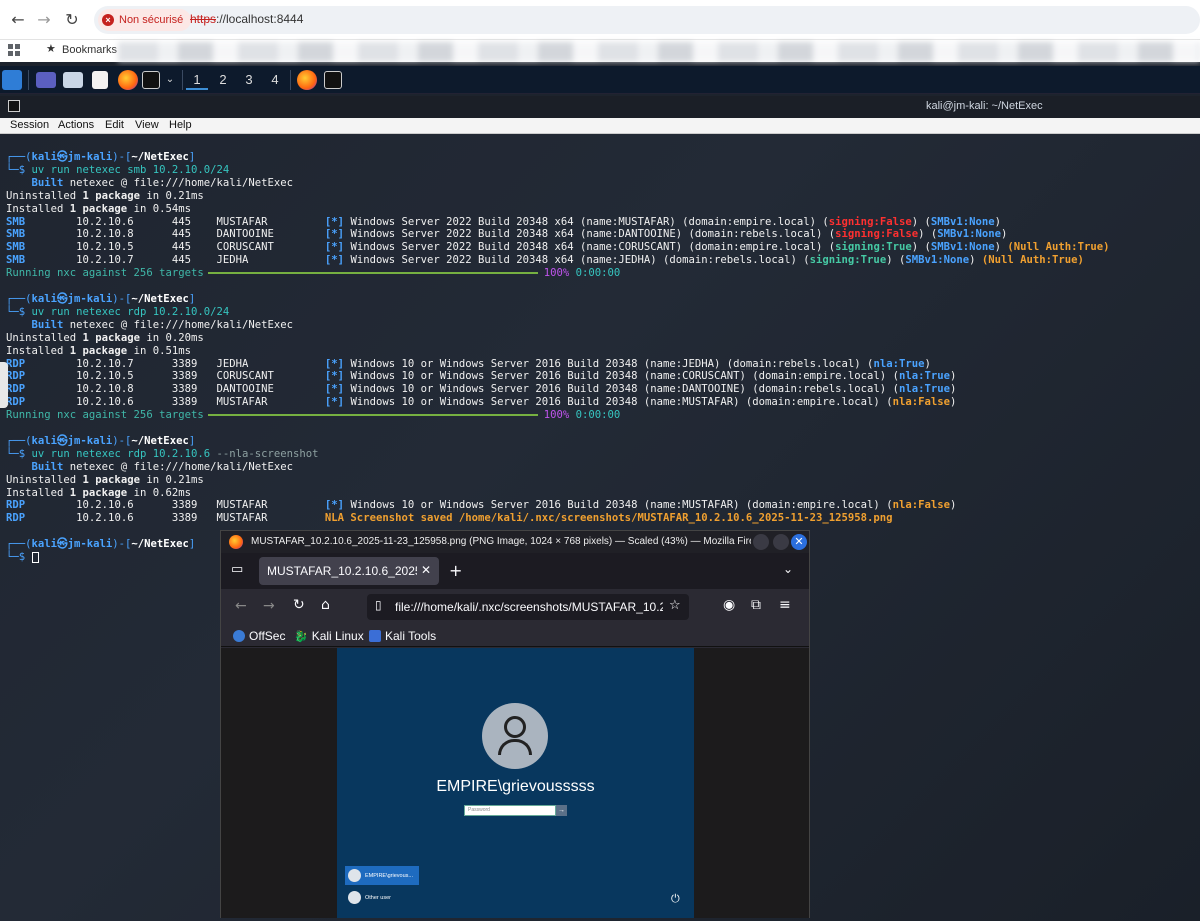 This screenshot has height=921, width=1200. Describe the element at coordinates (35, 557) in the screenshot. I see `terminal-cursor` at that location.